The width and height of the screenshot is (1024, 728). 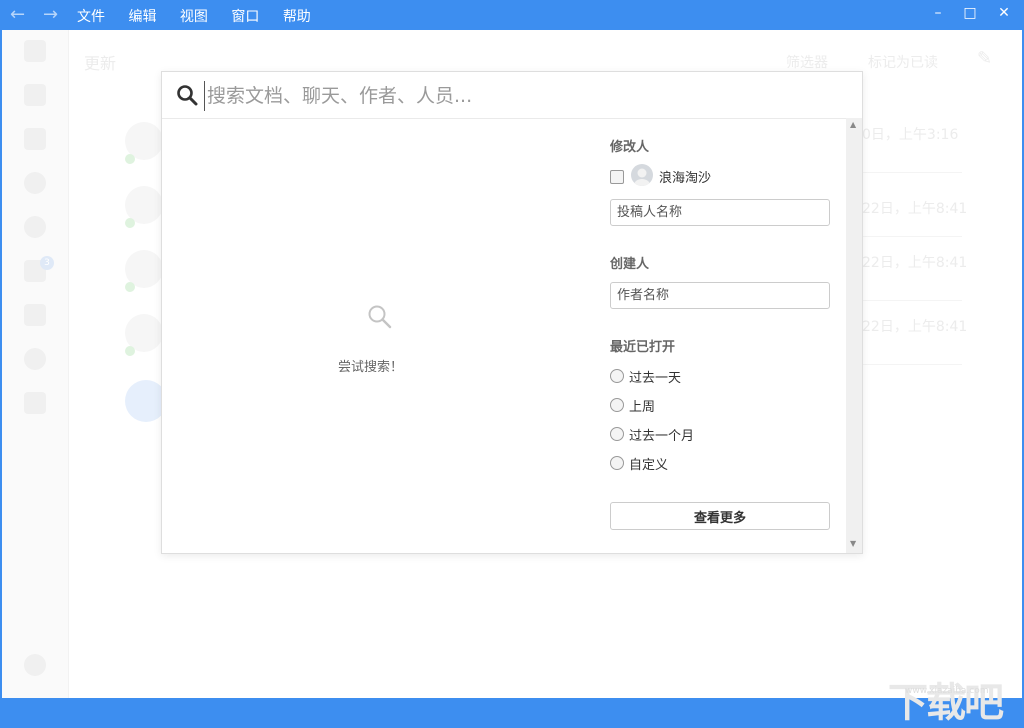 I want to click on mark-read-button: 标记为已读, so click(x=903, y=62).